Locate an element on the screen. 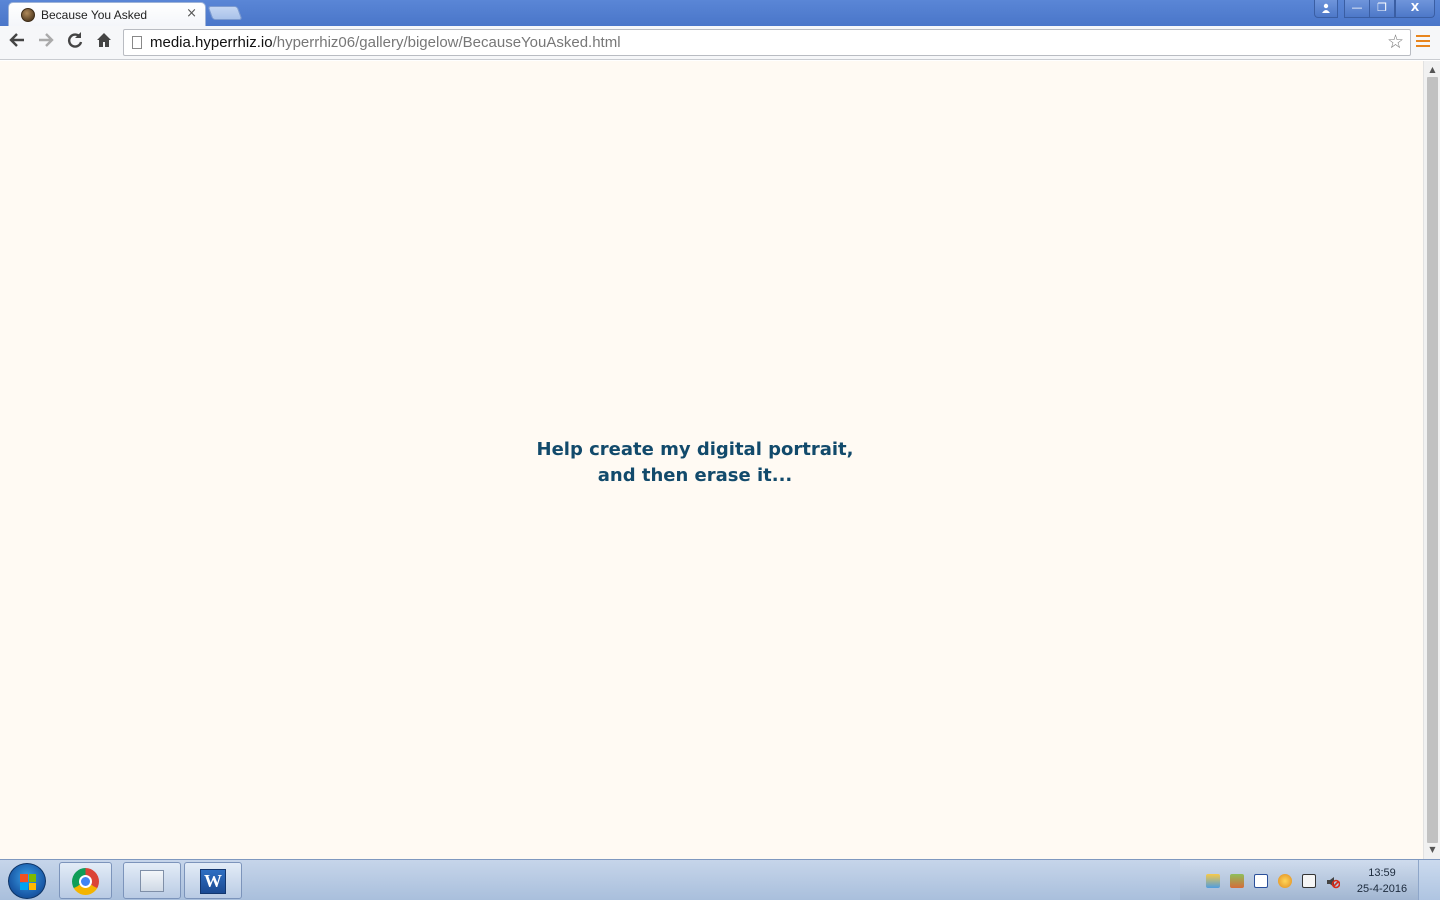 The image size is (1440, 900). clock: 13:59 25-4-2016 is located at coordinates (1382, 881).